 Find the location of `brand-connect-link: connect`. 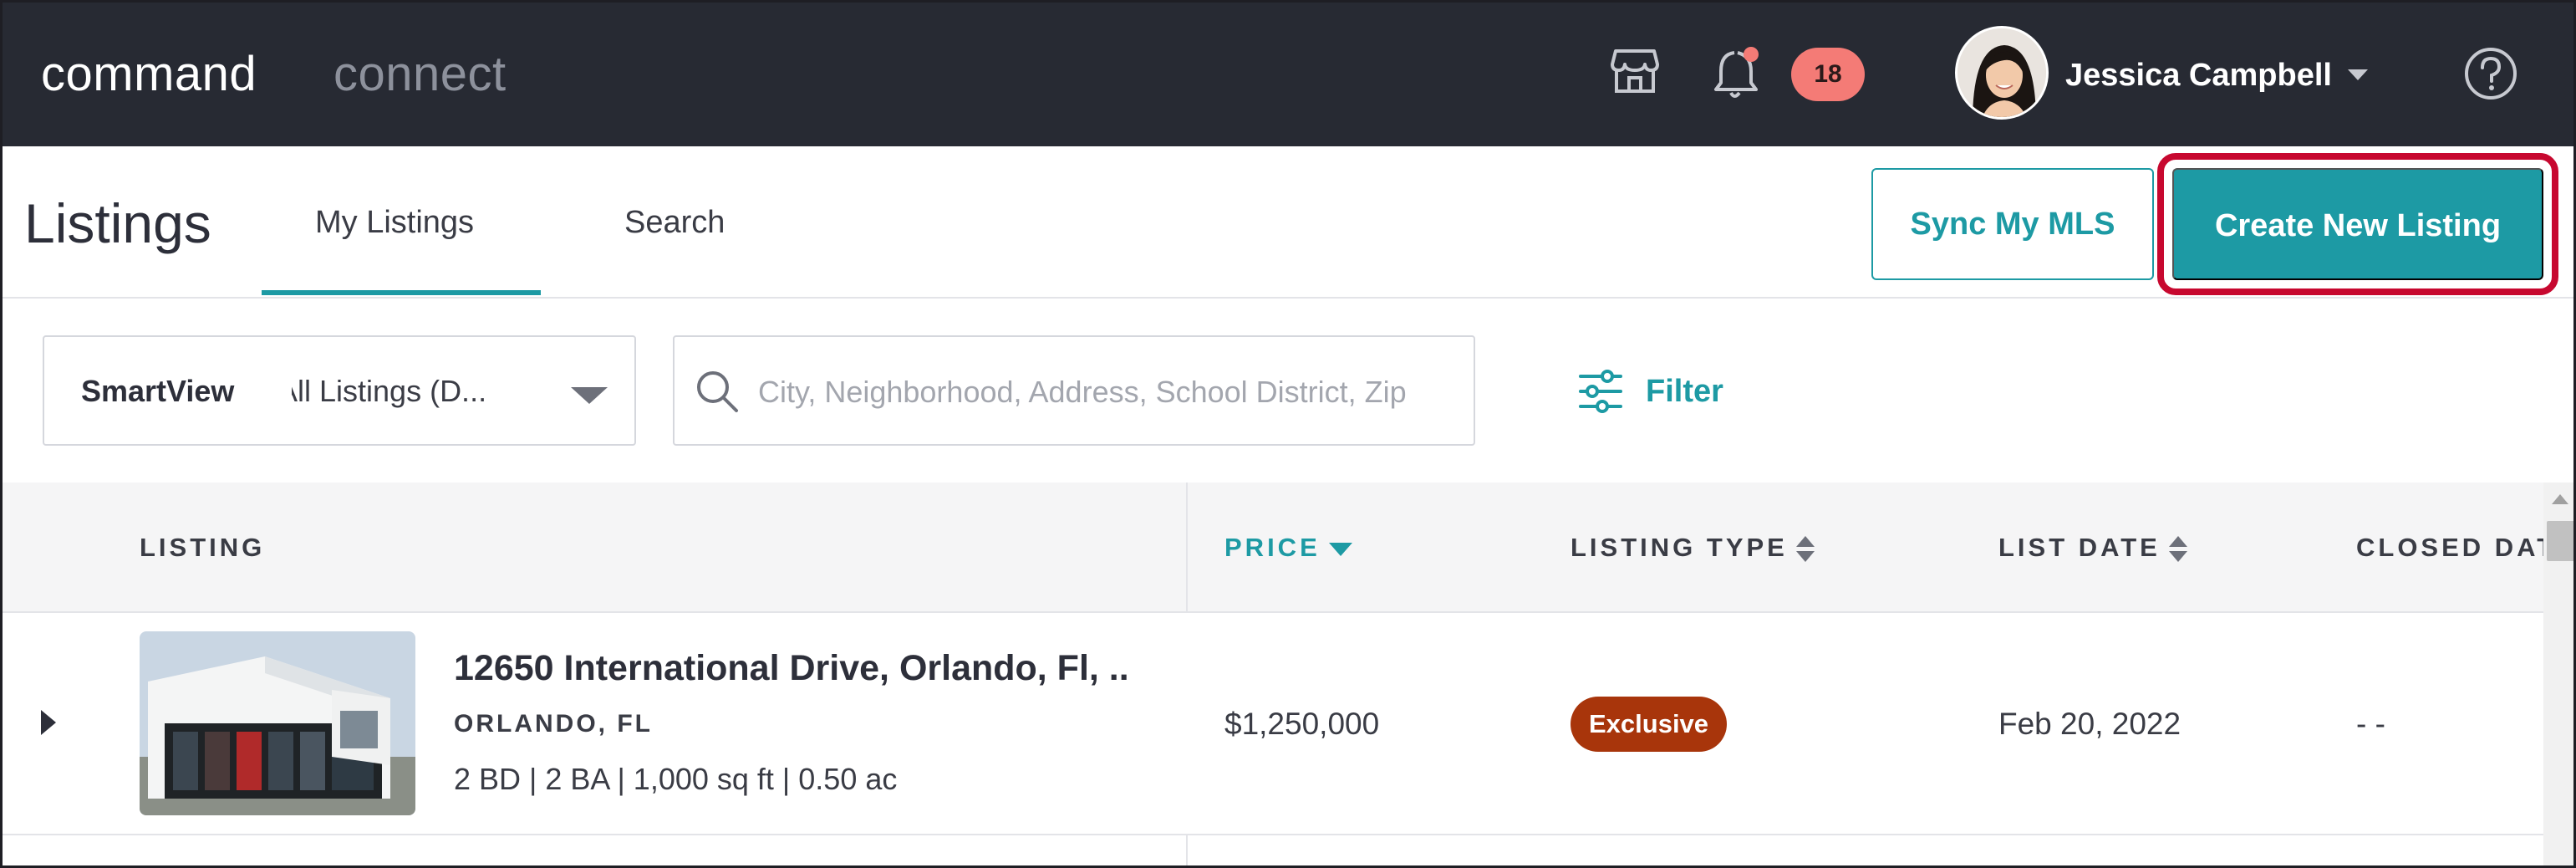

brand-connect-link: connect is located at coordinates (420, 74).